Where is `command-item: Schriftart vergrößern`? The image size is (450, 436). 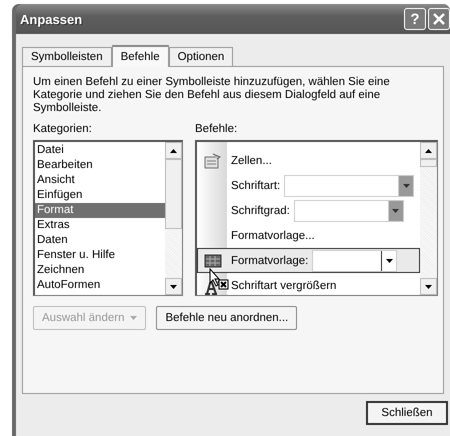
command-item: Schriftart vergrößern is located at coordinates (308, 285).